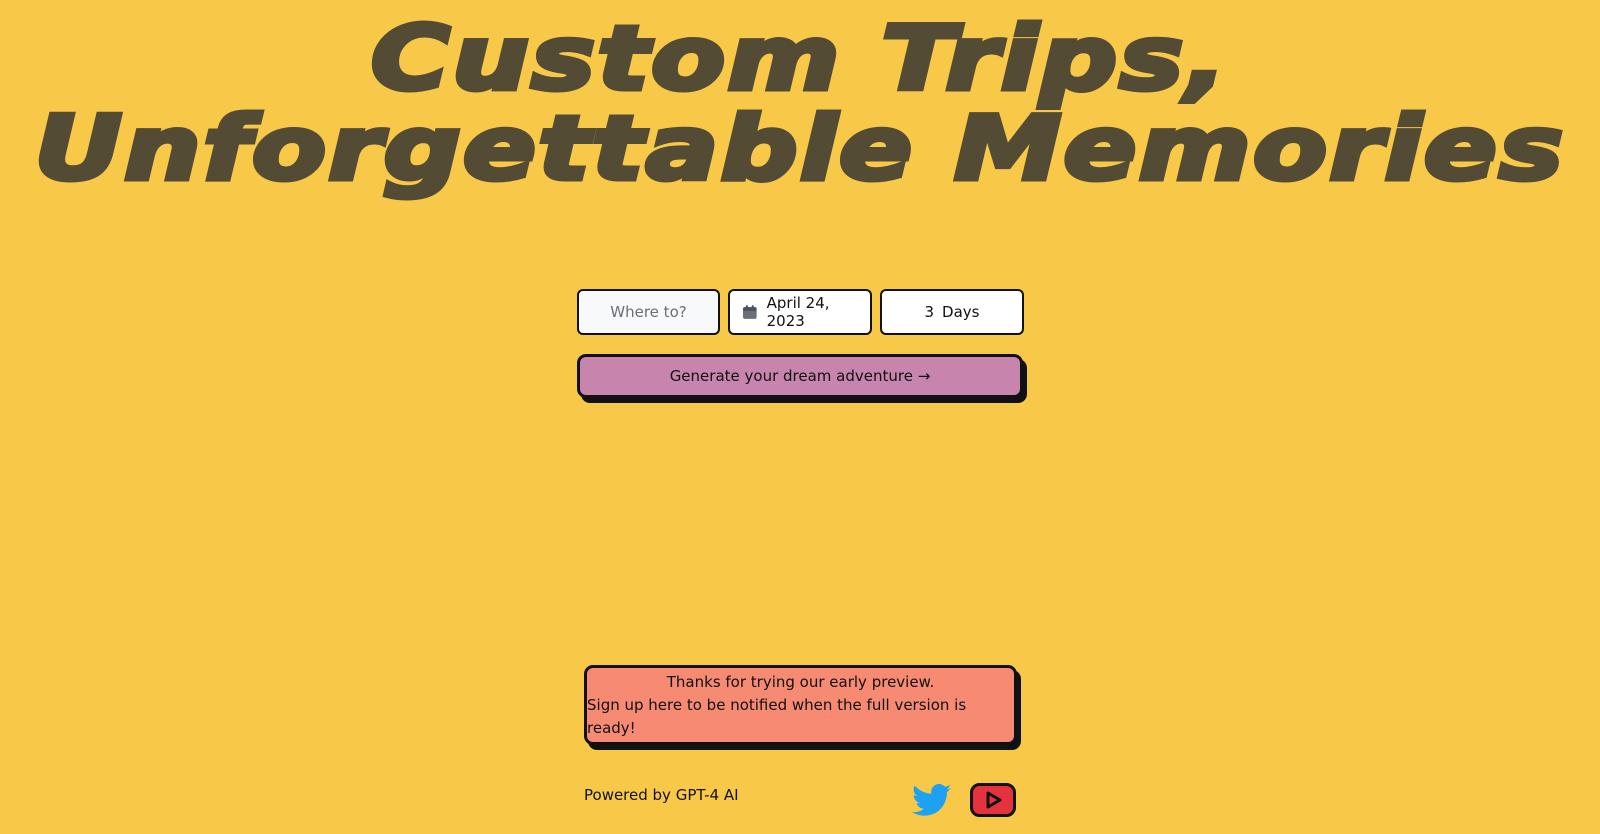 The height and width of the screenshot is (834, 1600). I want to click on youtube-icon, so click(993, 800).